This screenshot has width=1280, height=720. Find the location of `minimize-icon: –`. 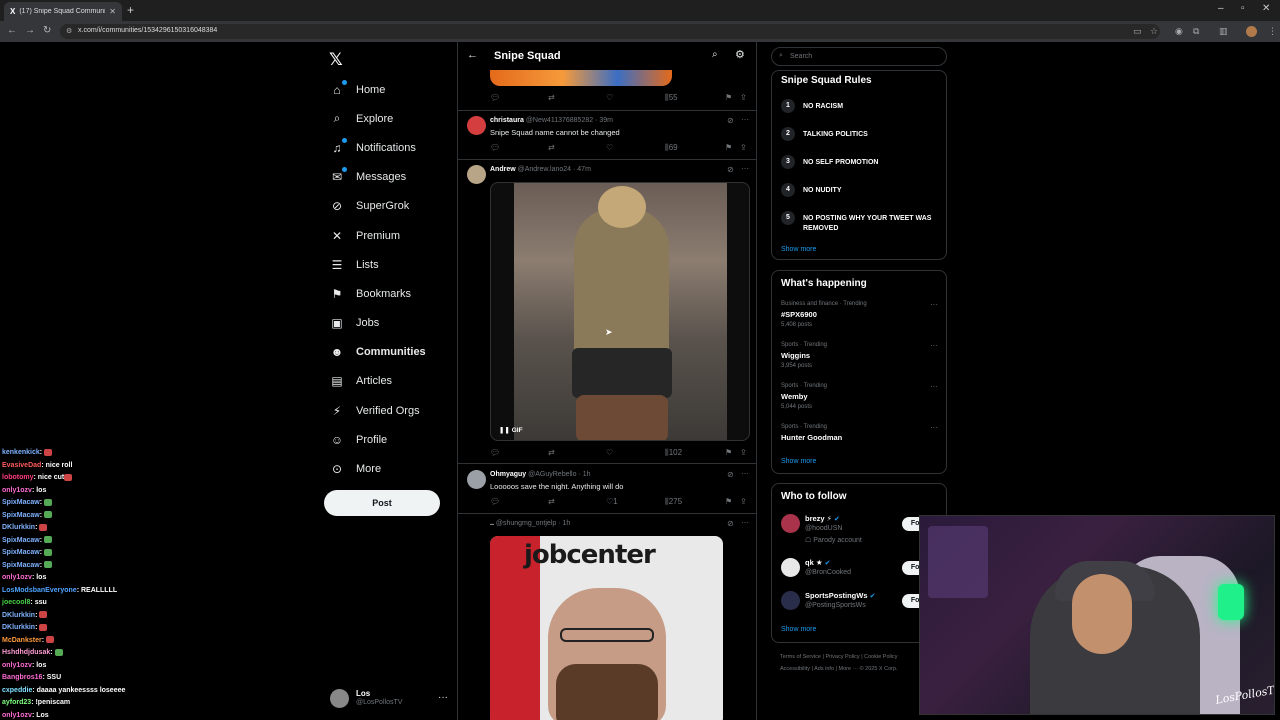

minimize-icon: – is located at coordinates (1221, 8).